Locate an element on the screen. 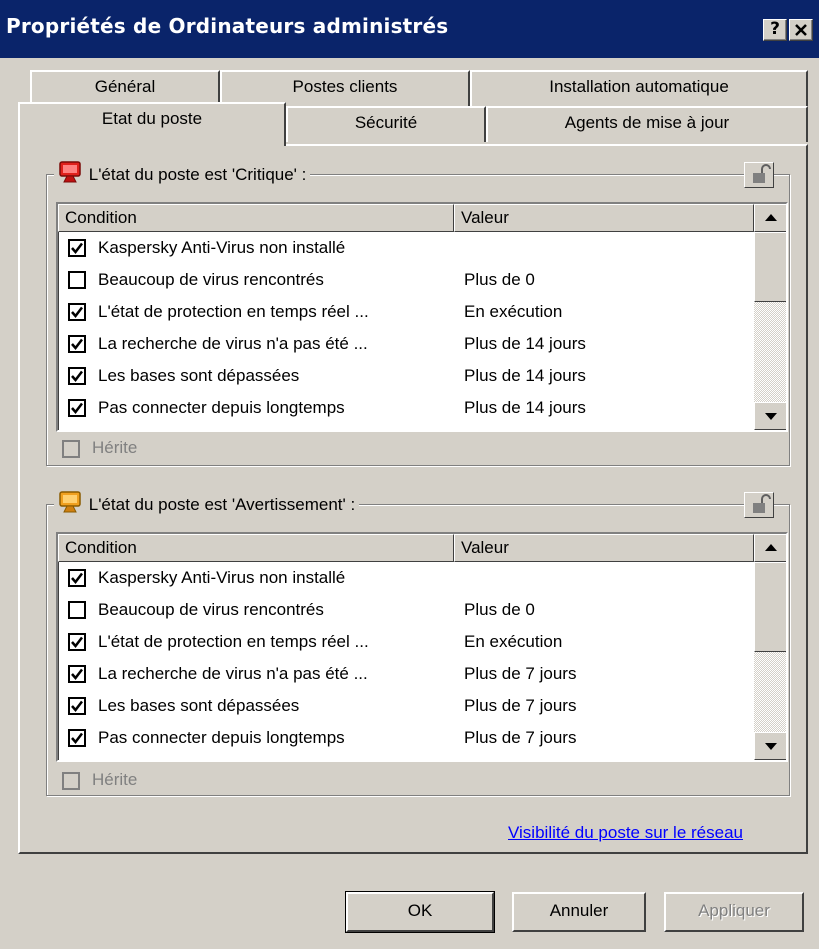 This screenshot has width=819, height=949. critical-group-title: L'état du poste est 'Critique' : is located at coordinates (182, 172).